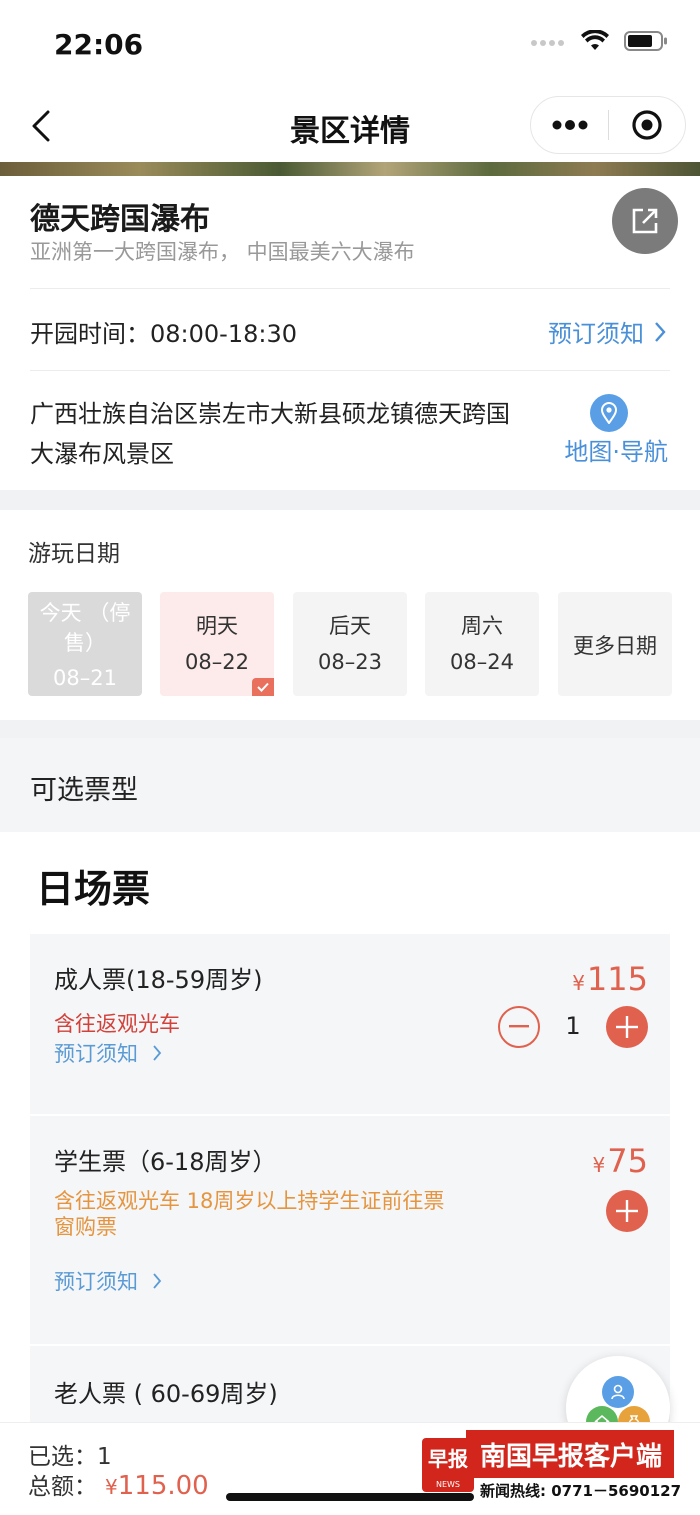  What do you see at coordinates (222, 252) in the screenshot?
I see `spot-subtitle: 亚洲第一大跨国瀑布， 中国最美六大瀑布` at bounding box center [222, 252].